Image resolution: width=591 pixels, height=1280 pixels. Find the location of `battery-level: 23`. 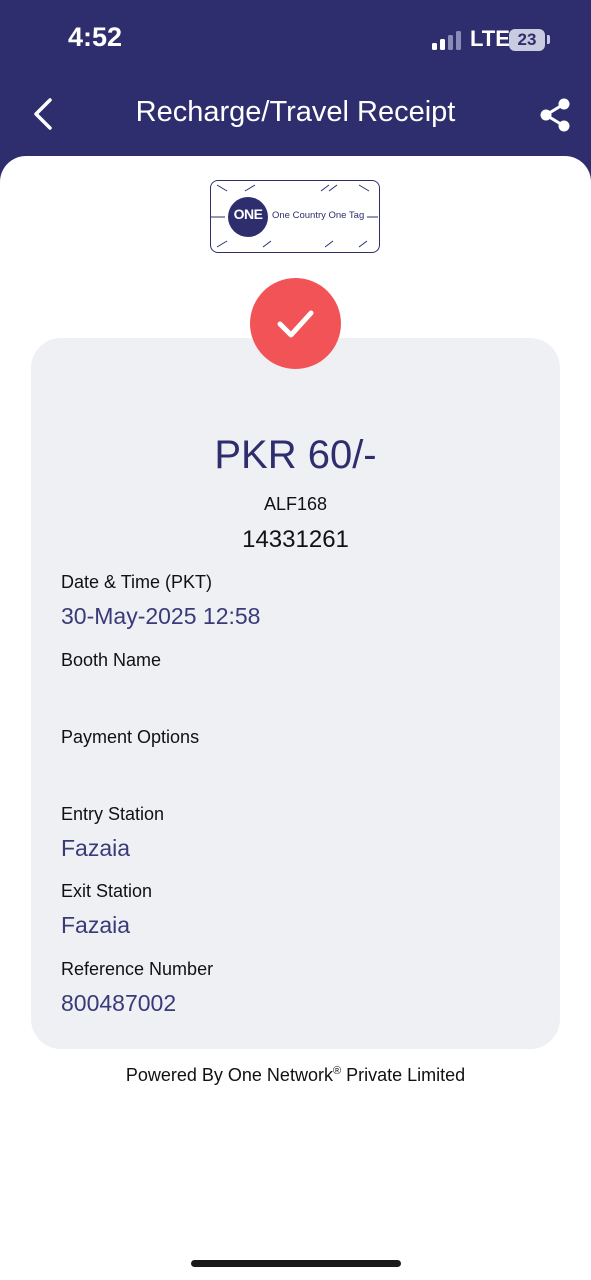

battery-level: 23 is located at coordinates (527, 39).